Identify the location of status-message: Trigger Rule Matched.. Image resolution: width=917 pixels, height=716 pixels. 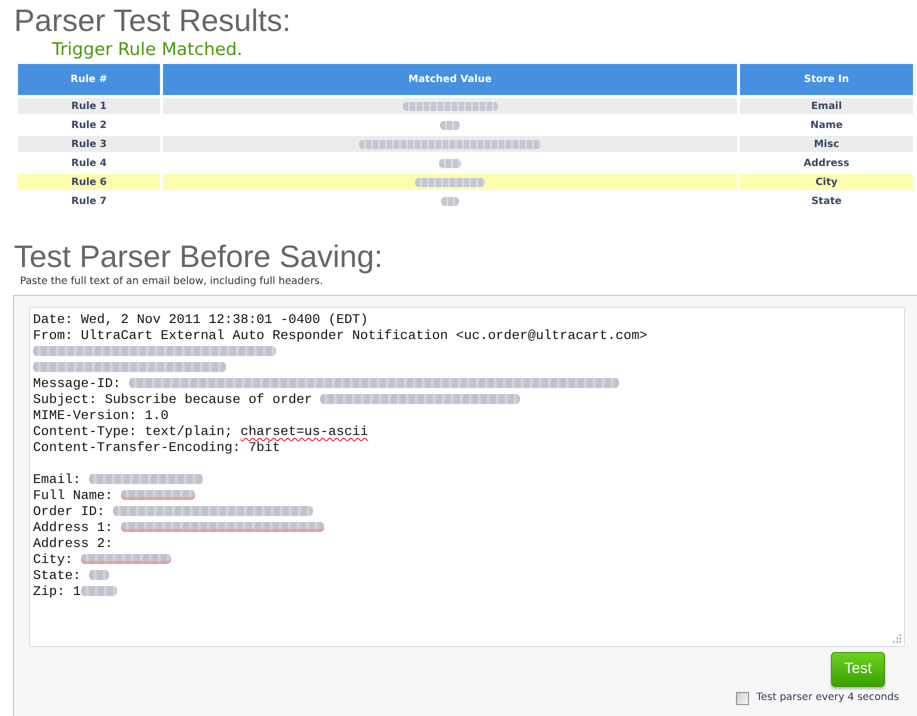
(148, 50).